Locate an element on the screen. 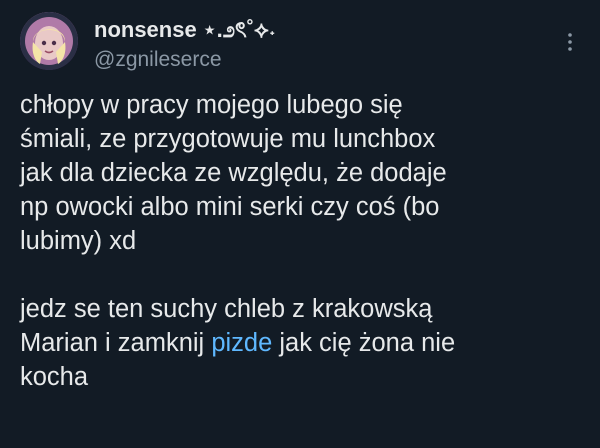  tweet-line: jak dla dziecka ze względu, że dodaje is located at coordinates (233, 173).